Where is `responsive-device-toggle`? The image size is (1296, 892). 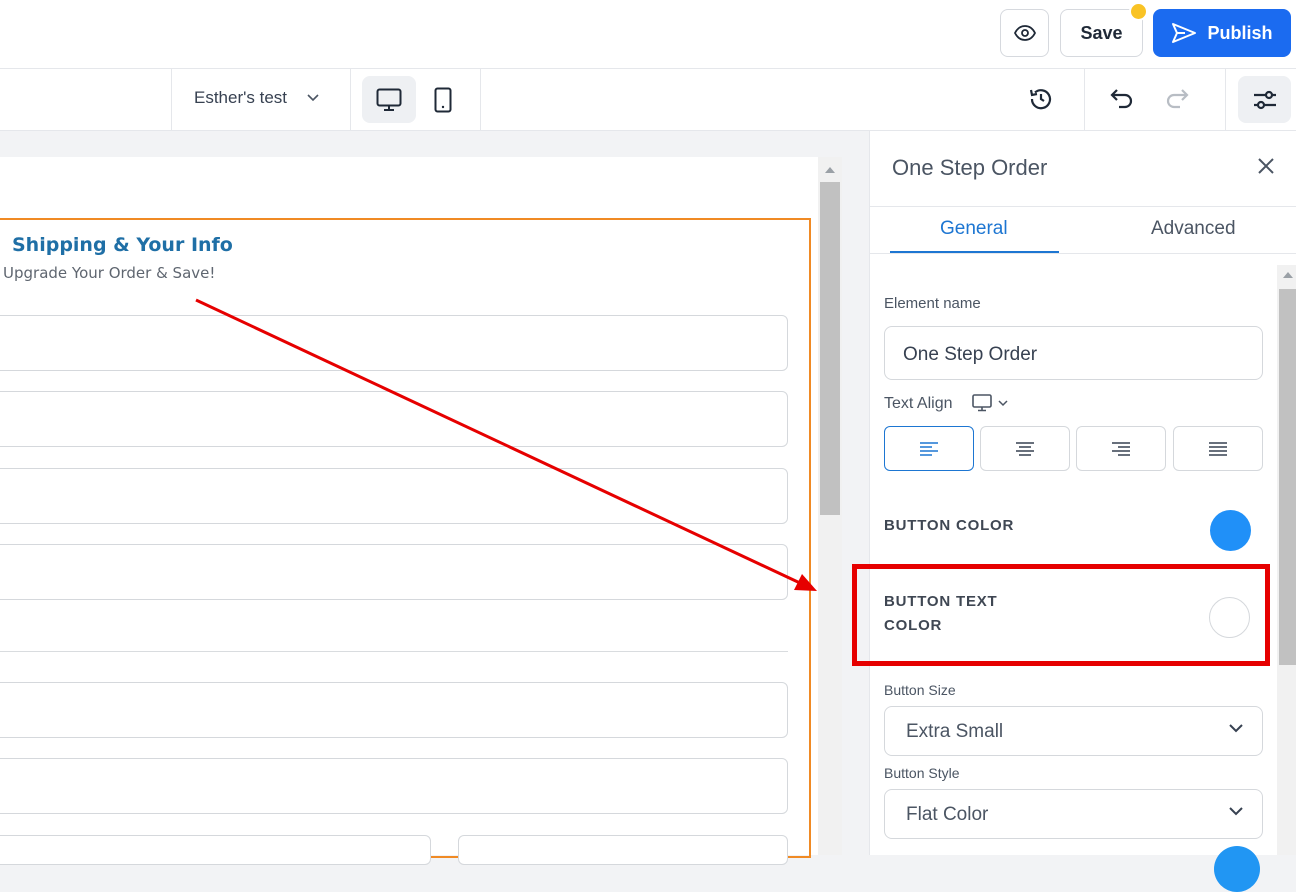 responsive-device-toggle is located at coordinates (990, 403).